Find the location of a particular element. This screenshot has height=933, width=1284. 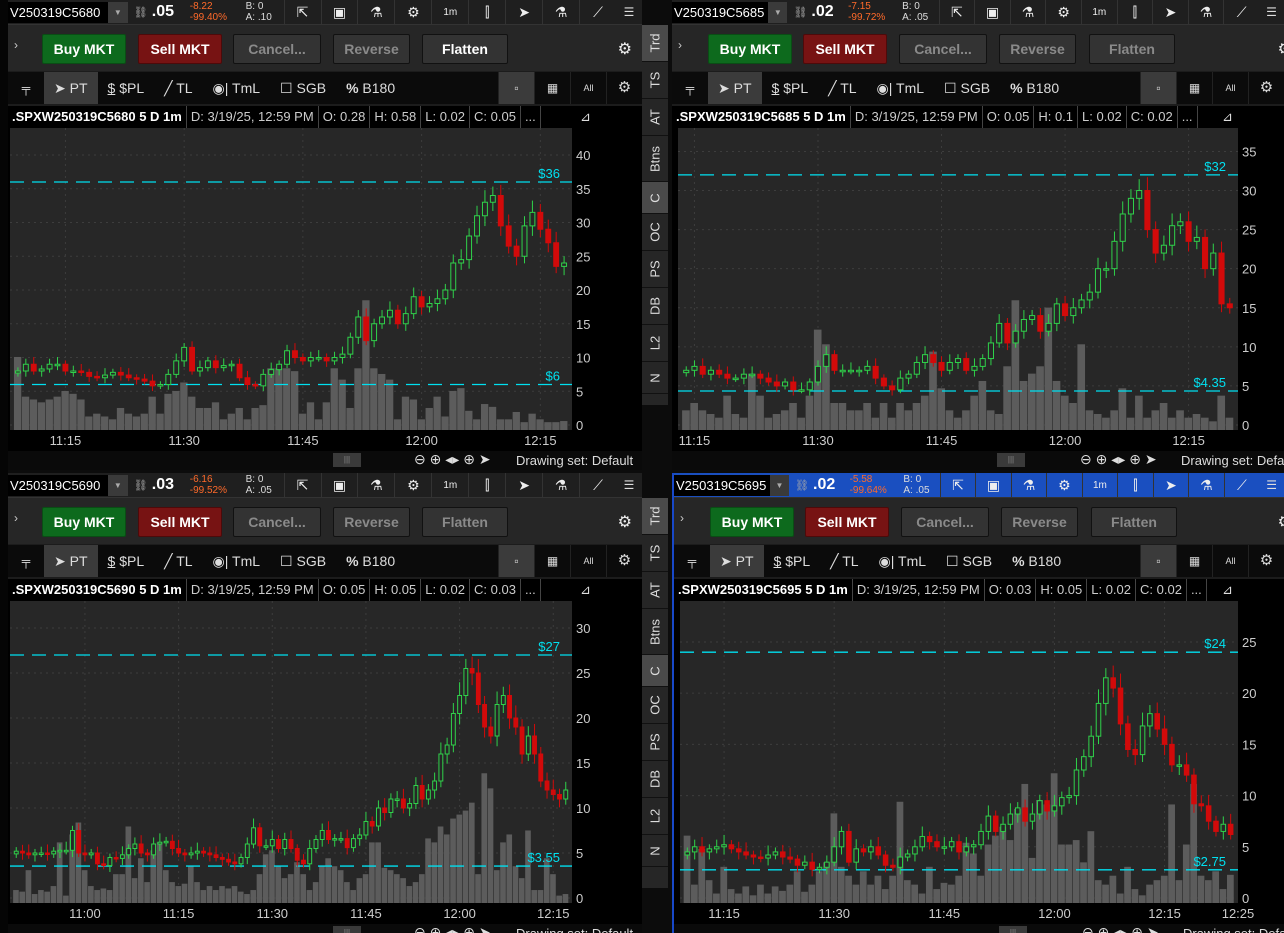

symbol-input: V250319C5695 is located at coordinates (722, 485).